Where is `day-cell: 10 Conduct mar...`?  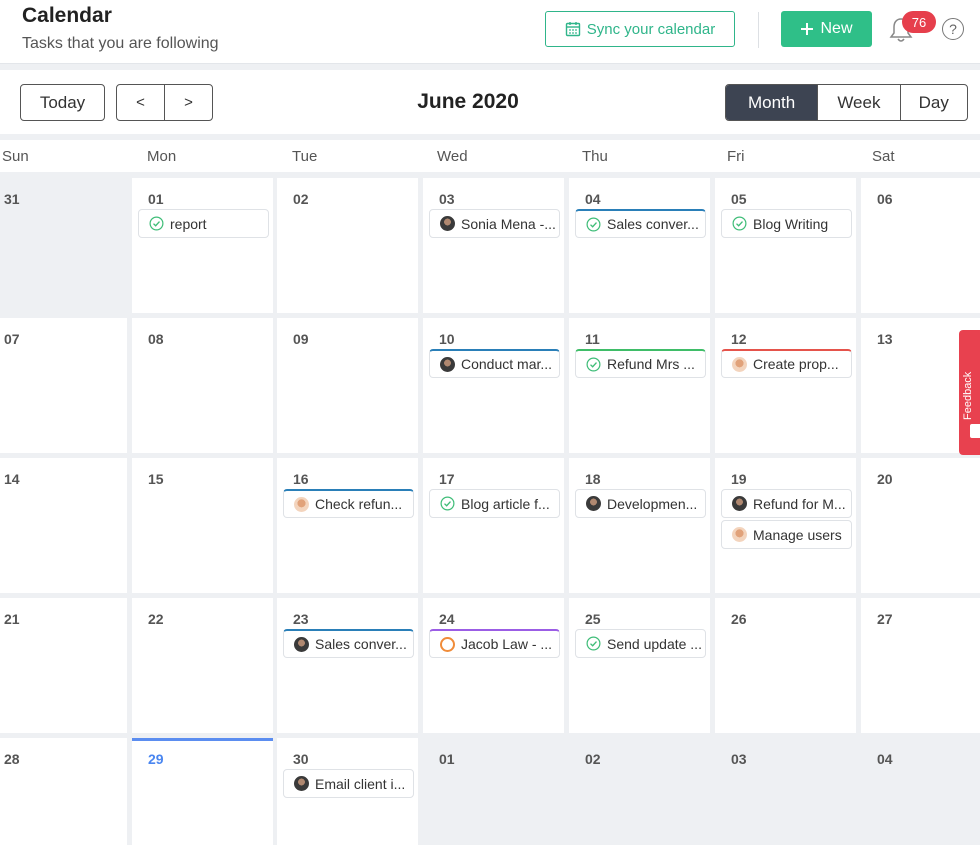
day-cell: 10 Conduct mar... is located at coordinates (493, 385).